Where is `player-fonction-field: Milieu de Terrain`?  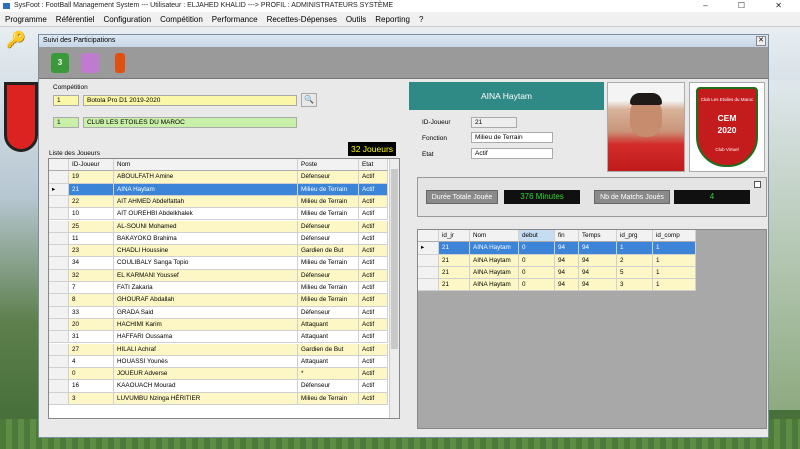
player-fonction-field: Milieu de Terrain is located at coordinates (512, 137).